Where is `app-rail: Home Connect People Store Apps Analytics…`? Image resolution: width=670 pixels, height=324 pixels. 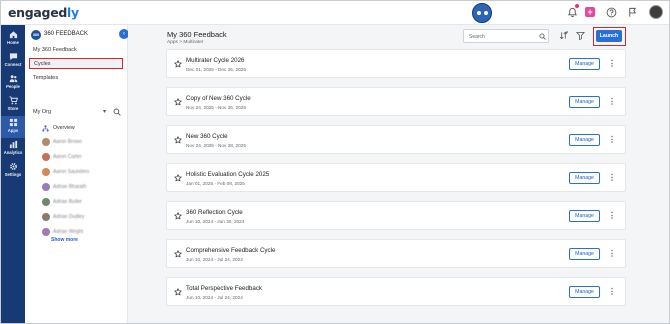
app-rail: Home Connect People Store Apps Analytics… is located at coordinates (13, 174).